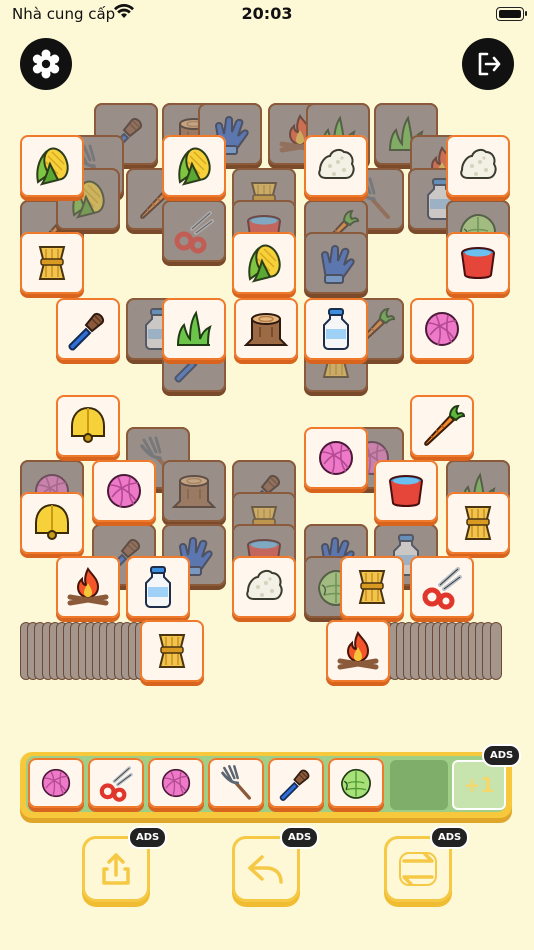  I want to click on tray-tile-shears, so click(116, 783).